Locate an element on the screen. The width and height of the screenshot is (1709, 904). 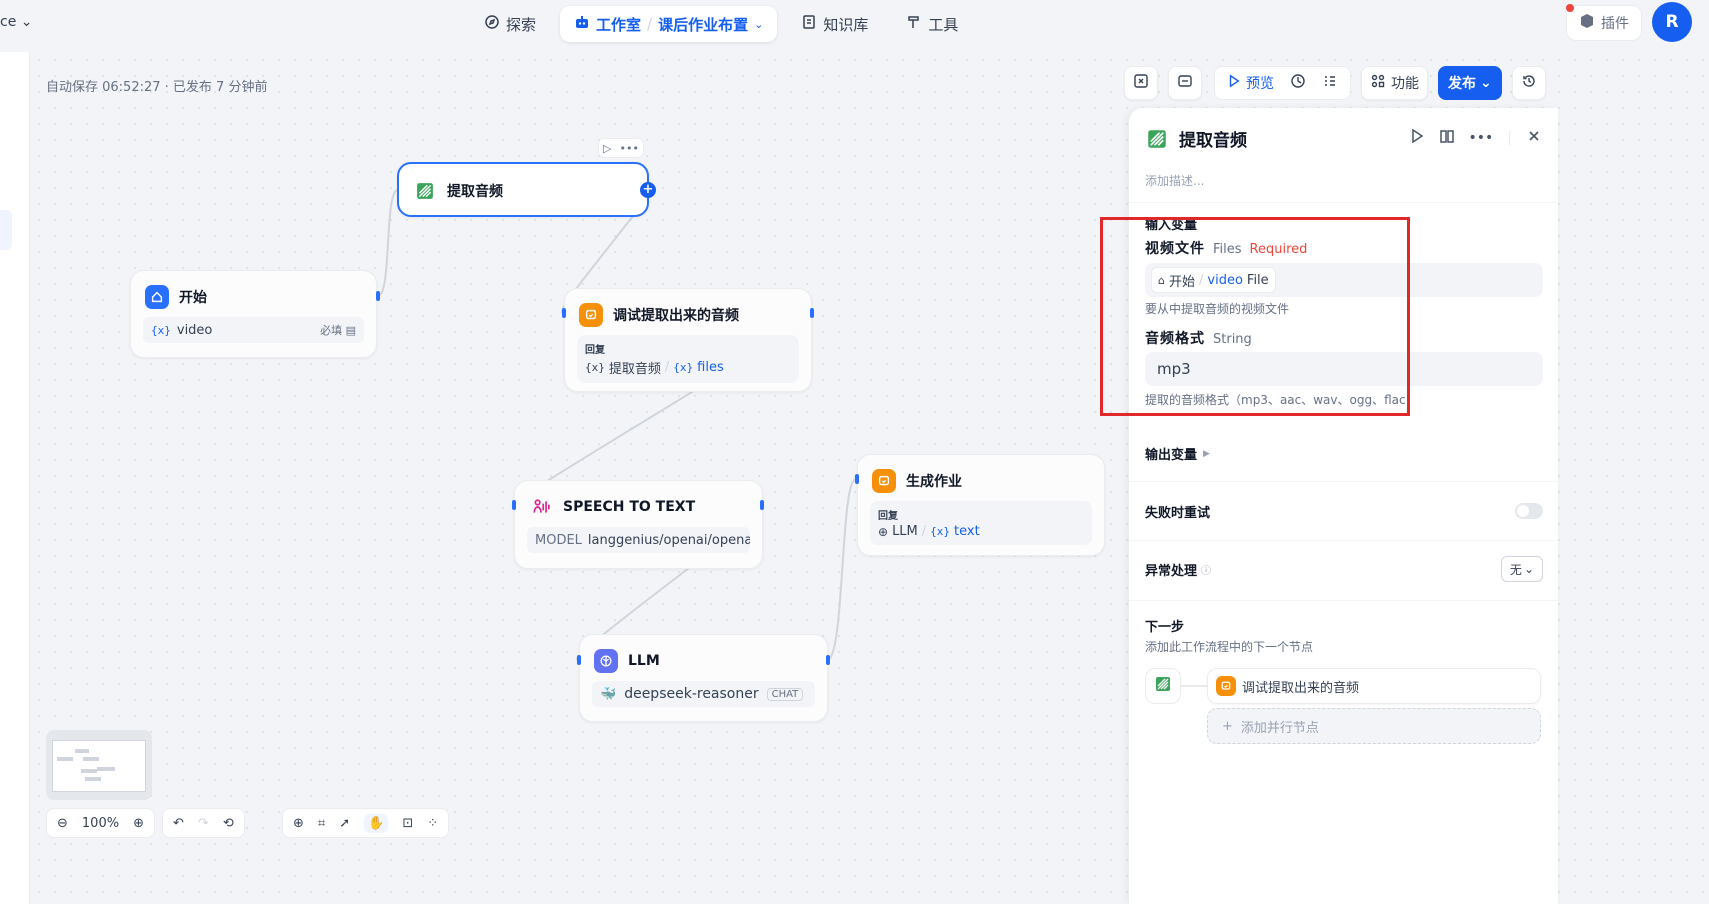
current-node-thumb is located at coordinates (1163, 686).